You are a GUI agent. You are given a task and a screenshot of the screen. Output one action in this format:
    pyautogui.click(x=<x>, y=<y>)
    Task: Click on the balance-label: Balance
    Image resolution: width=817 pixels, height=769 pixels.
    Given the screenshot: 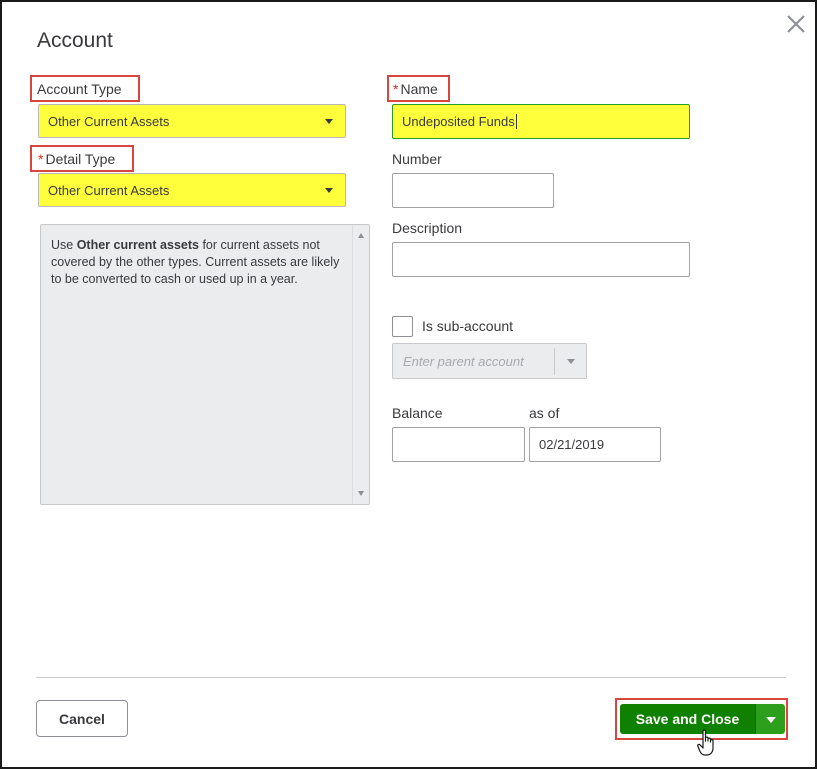 What is the action you would take?
    pyautogui.click(x=417, y=413)
    